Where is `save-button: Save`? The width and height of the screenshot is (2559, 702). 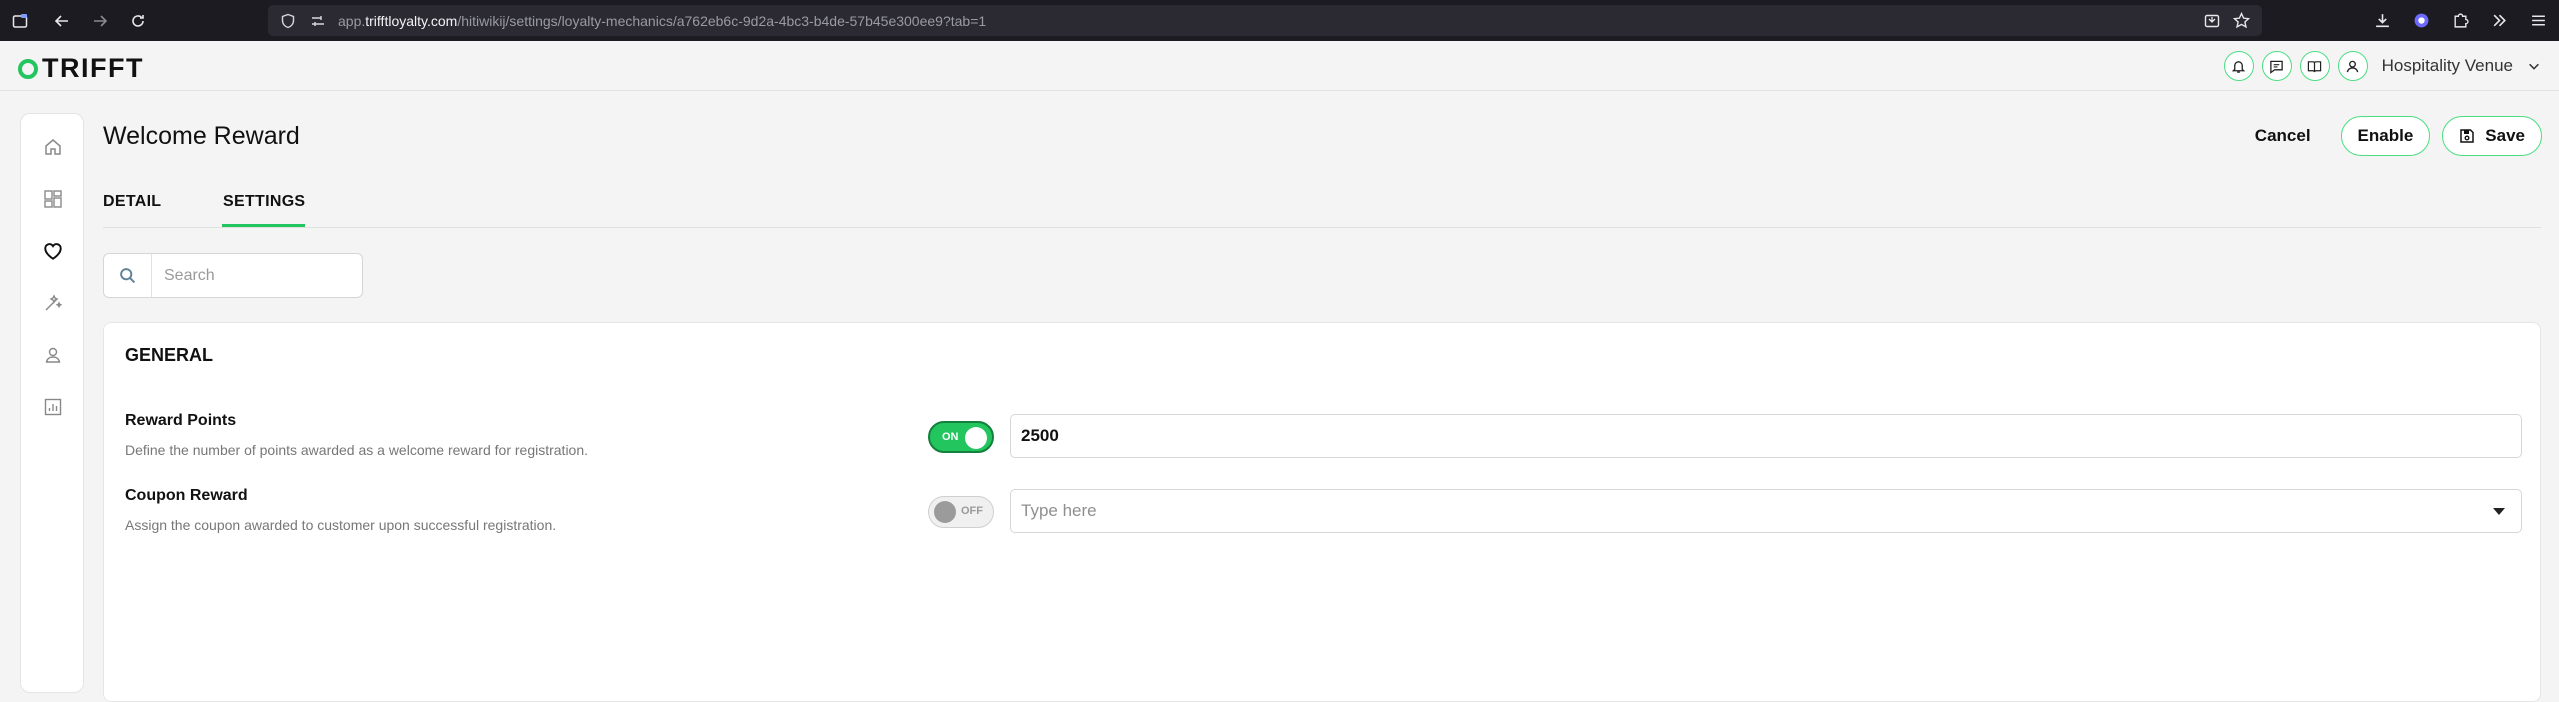
save-button: Save is located at coordinates (2492, 136).